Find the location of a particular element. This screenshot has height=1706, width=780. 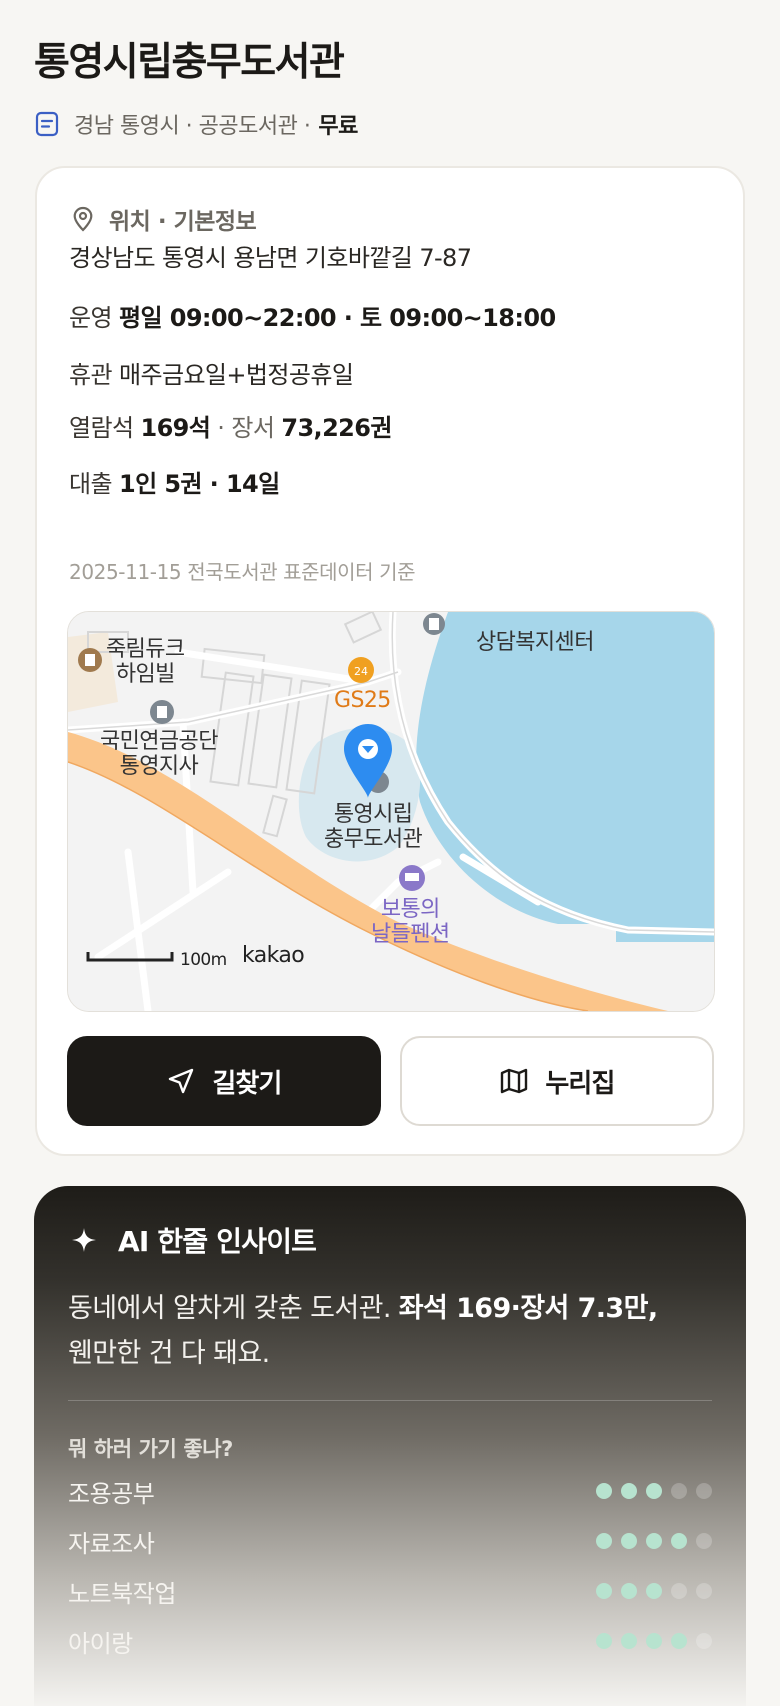

directions-button: 길찾기 is located at coordinates (224, 1081).